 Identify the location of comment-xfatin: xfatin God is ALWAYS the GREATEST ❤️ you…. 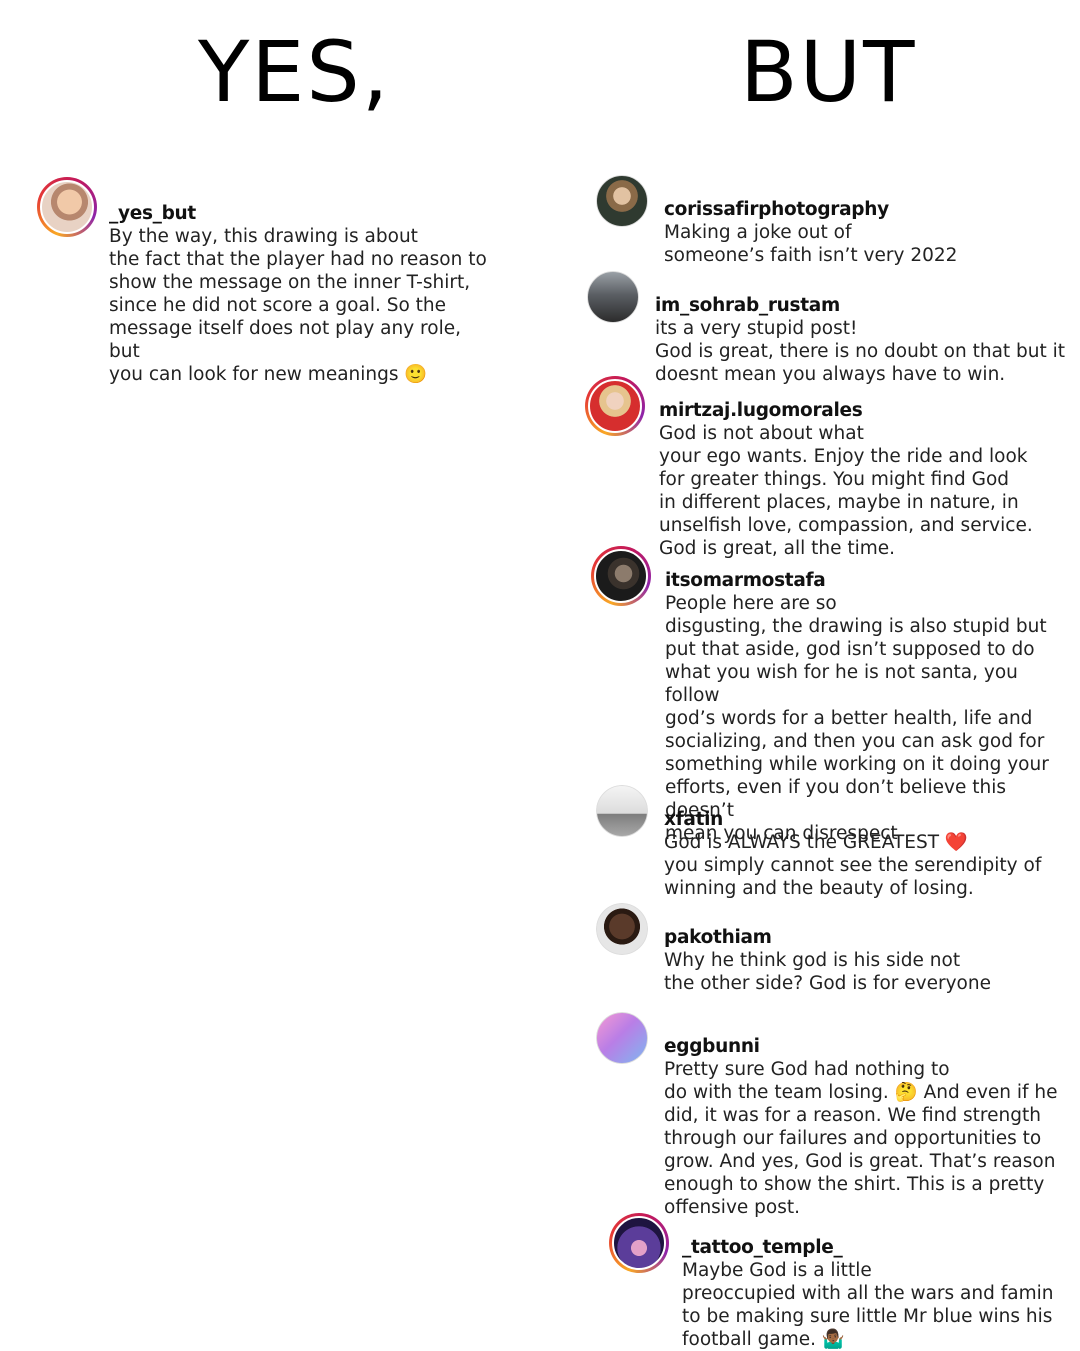
(830, 842).